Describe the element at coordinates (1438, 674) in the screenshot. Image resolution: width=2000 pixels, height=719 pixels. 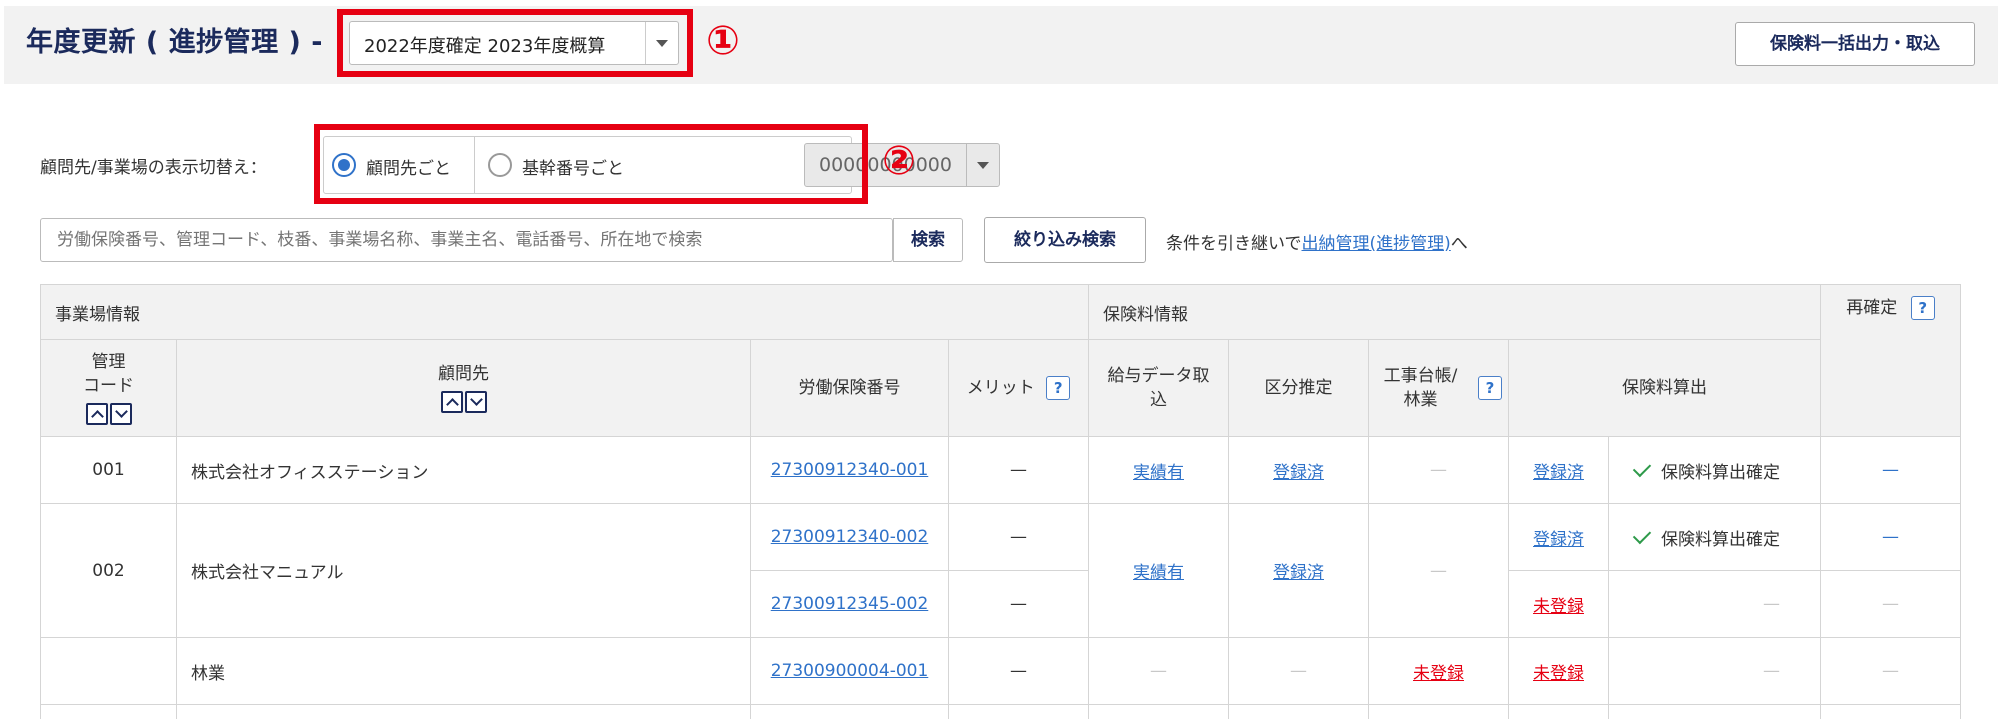
I see `ledger-link: 未登録` at that location.